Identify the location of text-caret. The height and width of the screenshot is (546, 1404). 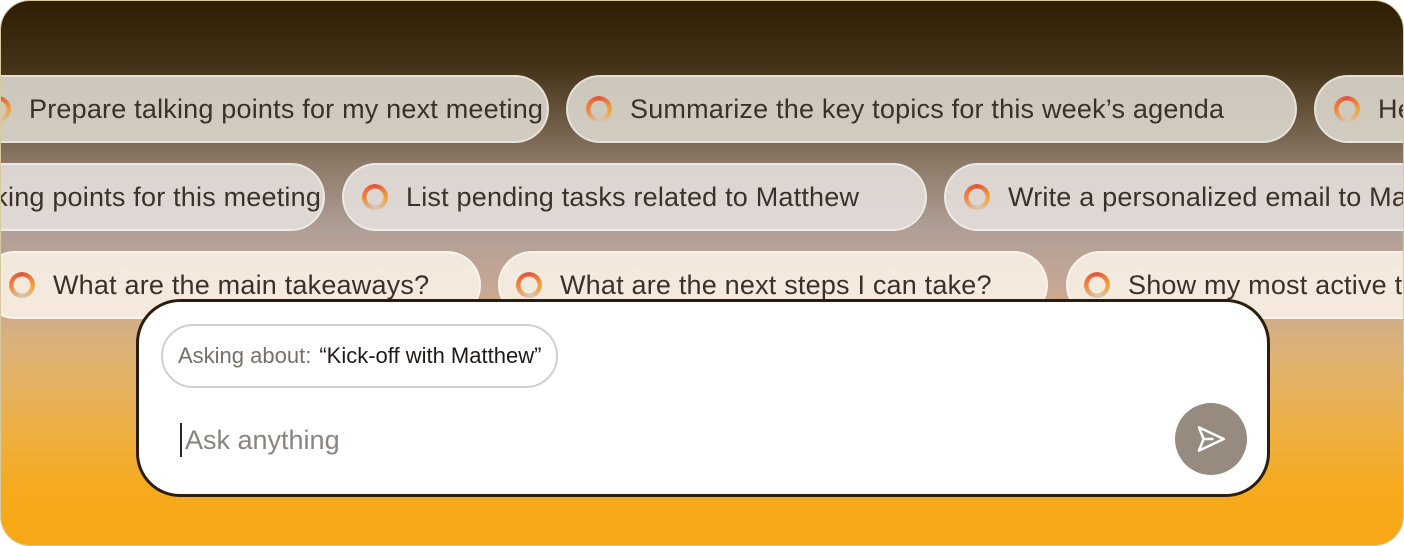
(181, 440).